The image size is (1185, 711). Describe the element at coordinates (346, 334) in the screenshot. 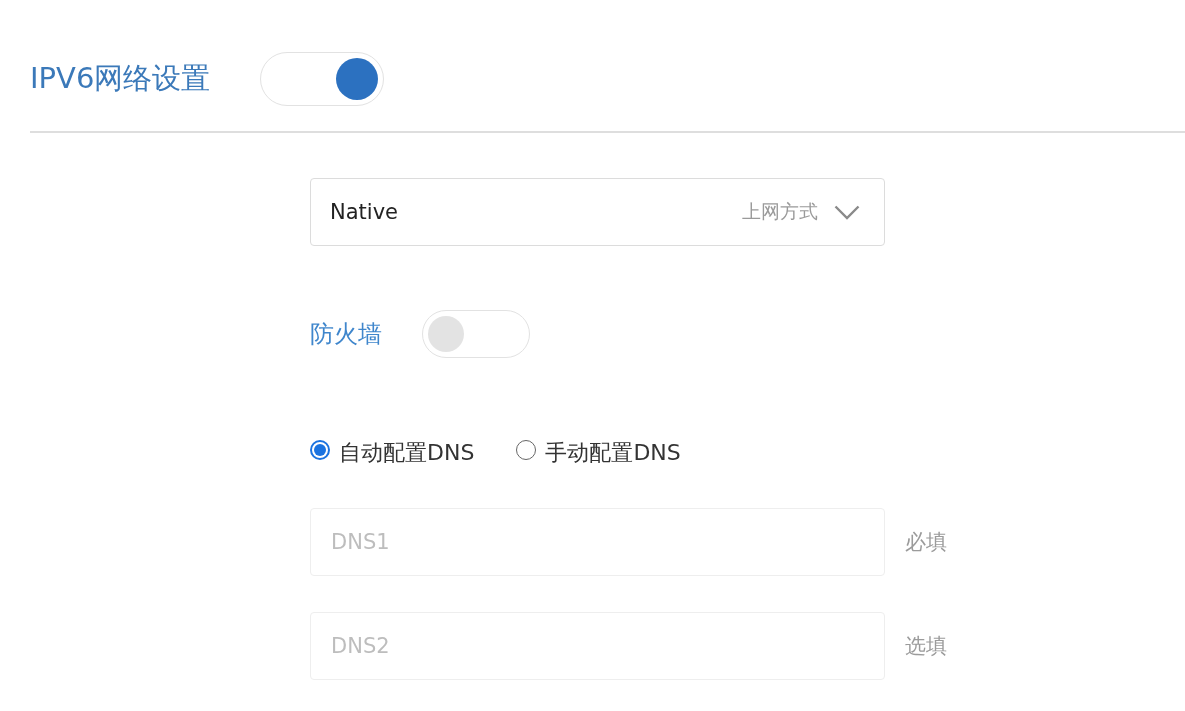

I see `field-label: 防火墙` at that location.